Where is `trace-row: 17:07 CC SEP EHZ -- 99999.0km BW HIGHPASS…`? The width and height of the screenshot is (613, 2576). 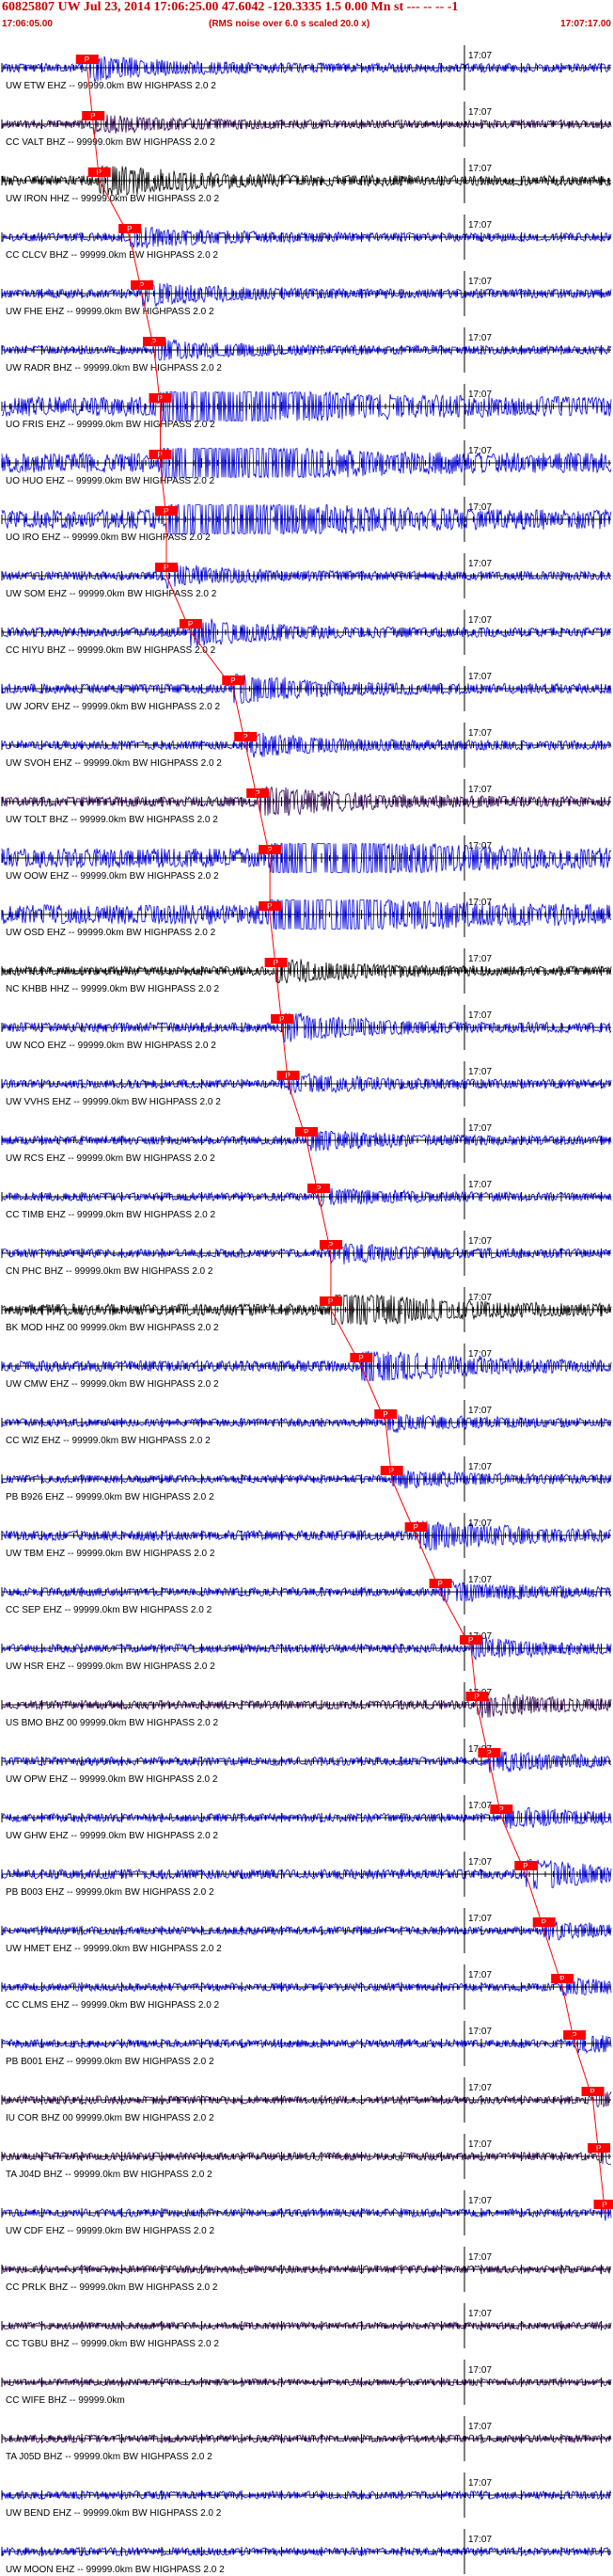
trace-row: 17:07 CC SEP EHZ -- 99999.0km BW HIGHPASS… is located at coordinates (306, 1592).